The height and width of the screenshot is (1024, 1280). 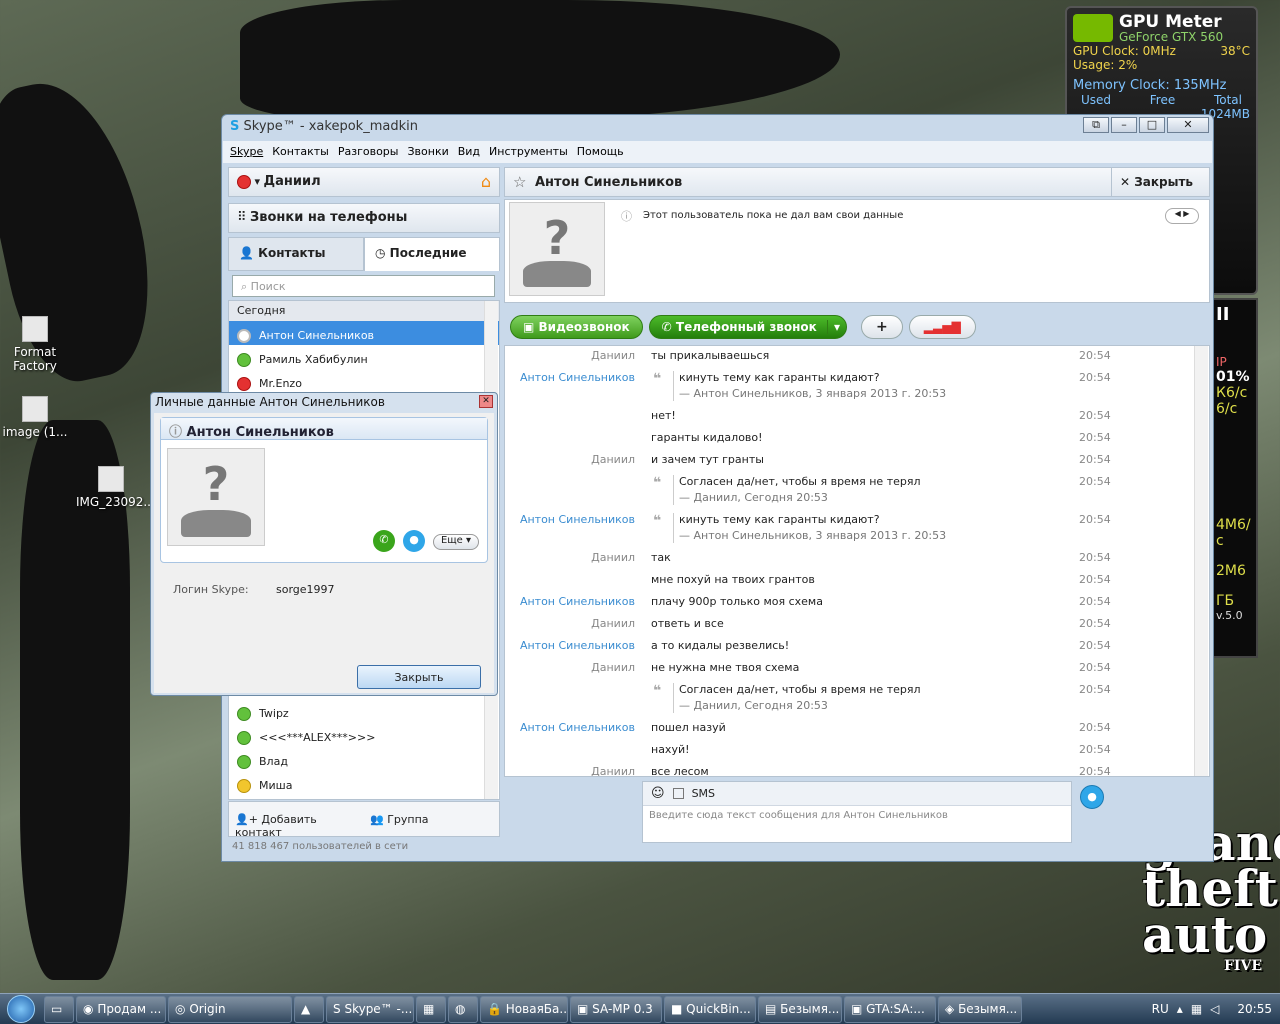 I want to click on profile-nav-arrows: ◀ ▶, so click(x=1182, y=216).